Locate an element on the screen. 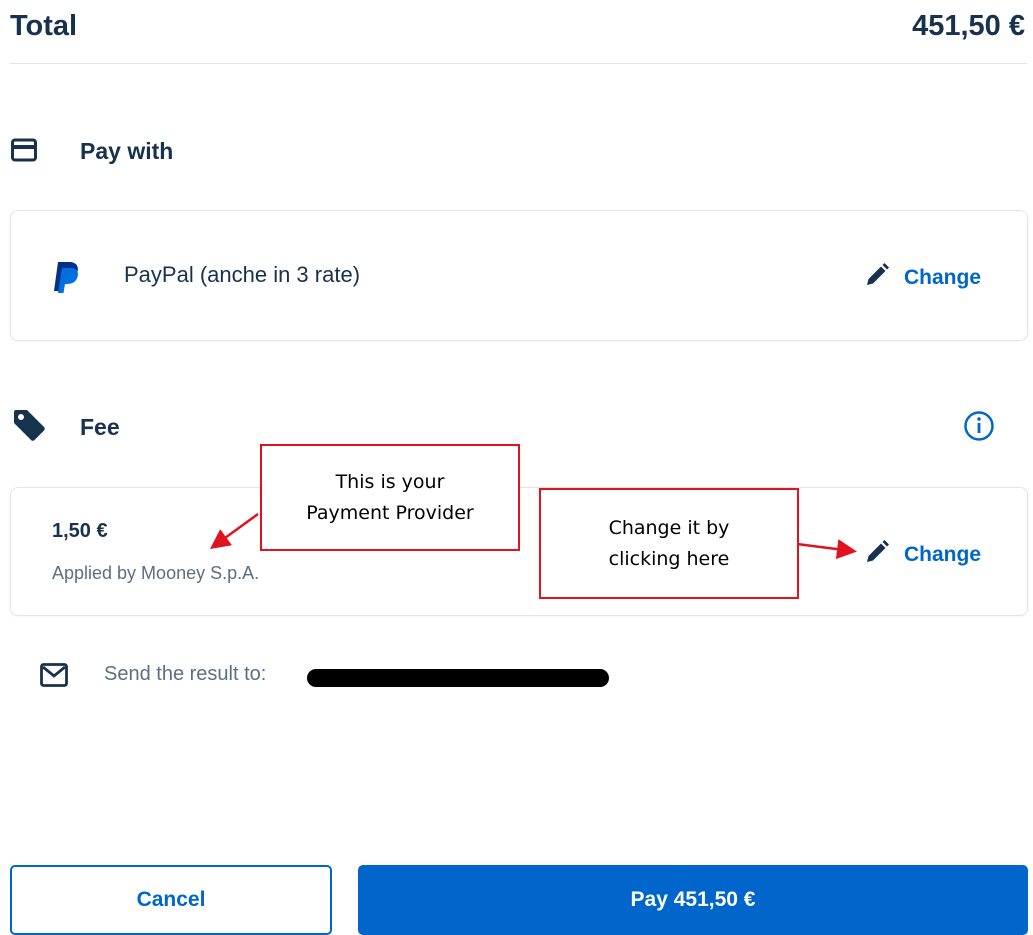 The height and width of the screenshot is (935, 1033). annotation-text: Payment Provider is located at coordinates (390, 512).